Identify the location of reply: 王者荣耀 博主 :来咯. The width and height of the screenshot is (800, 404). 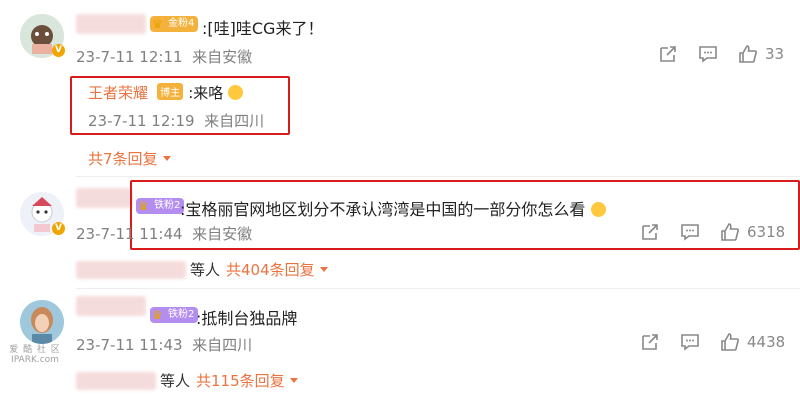
(166, 92).